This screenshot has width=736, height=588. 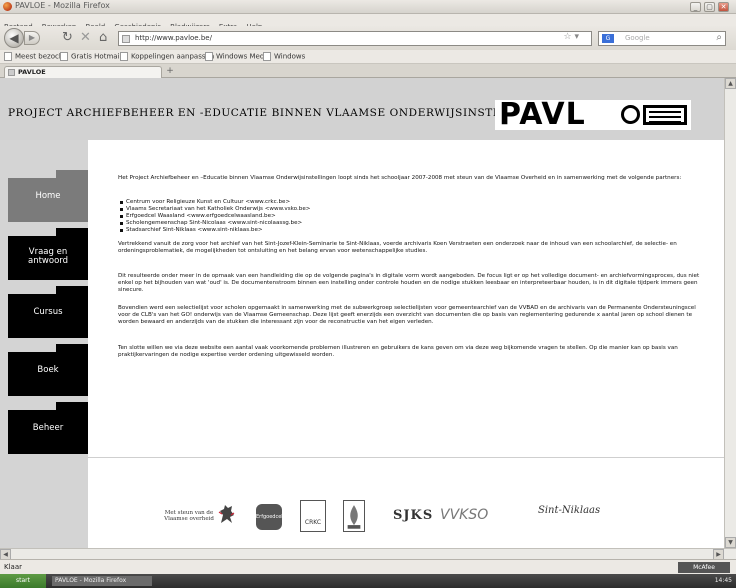 What do you see at coordinates (368, 71) in the screenshot?
I see `tab-bar: PAVLOE +` at bounding box center [368, 71].